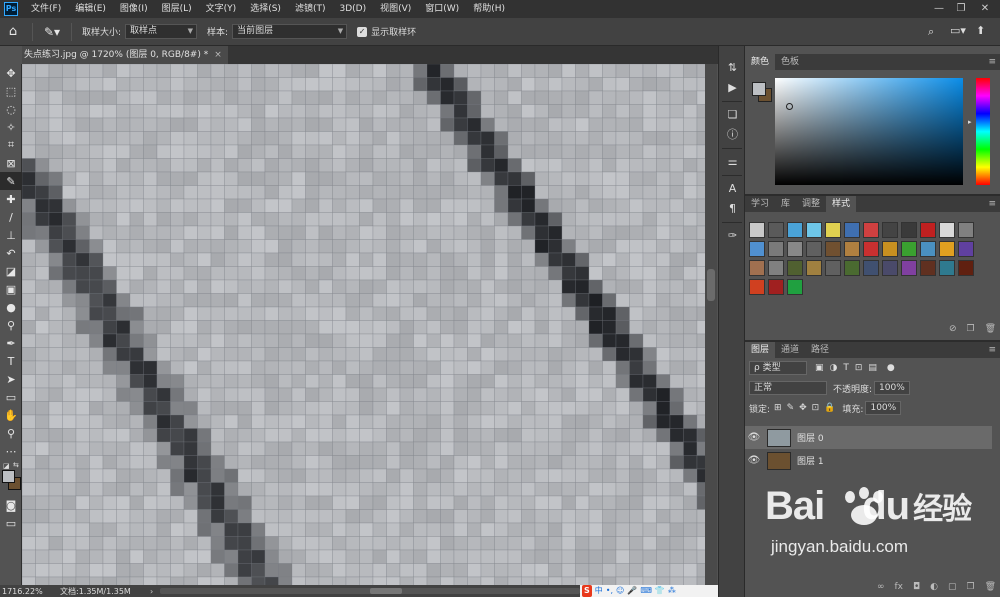 The image size is (1000, 597). I want to click on zoom-level: 1716.22%, so click(27, 591).